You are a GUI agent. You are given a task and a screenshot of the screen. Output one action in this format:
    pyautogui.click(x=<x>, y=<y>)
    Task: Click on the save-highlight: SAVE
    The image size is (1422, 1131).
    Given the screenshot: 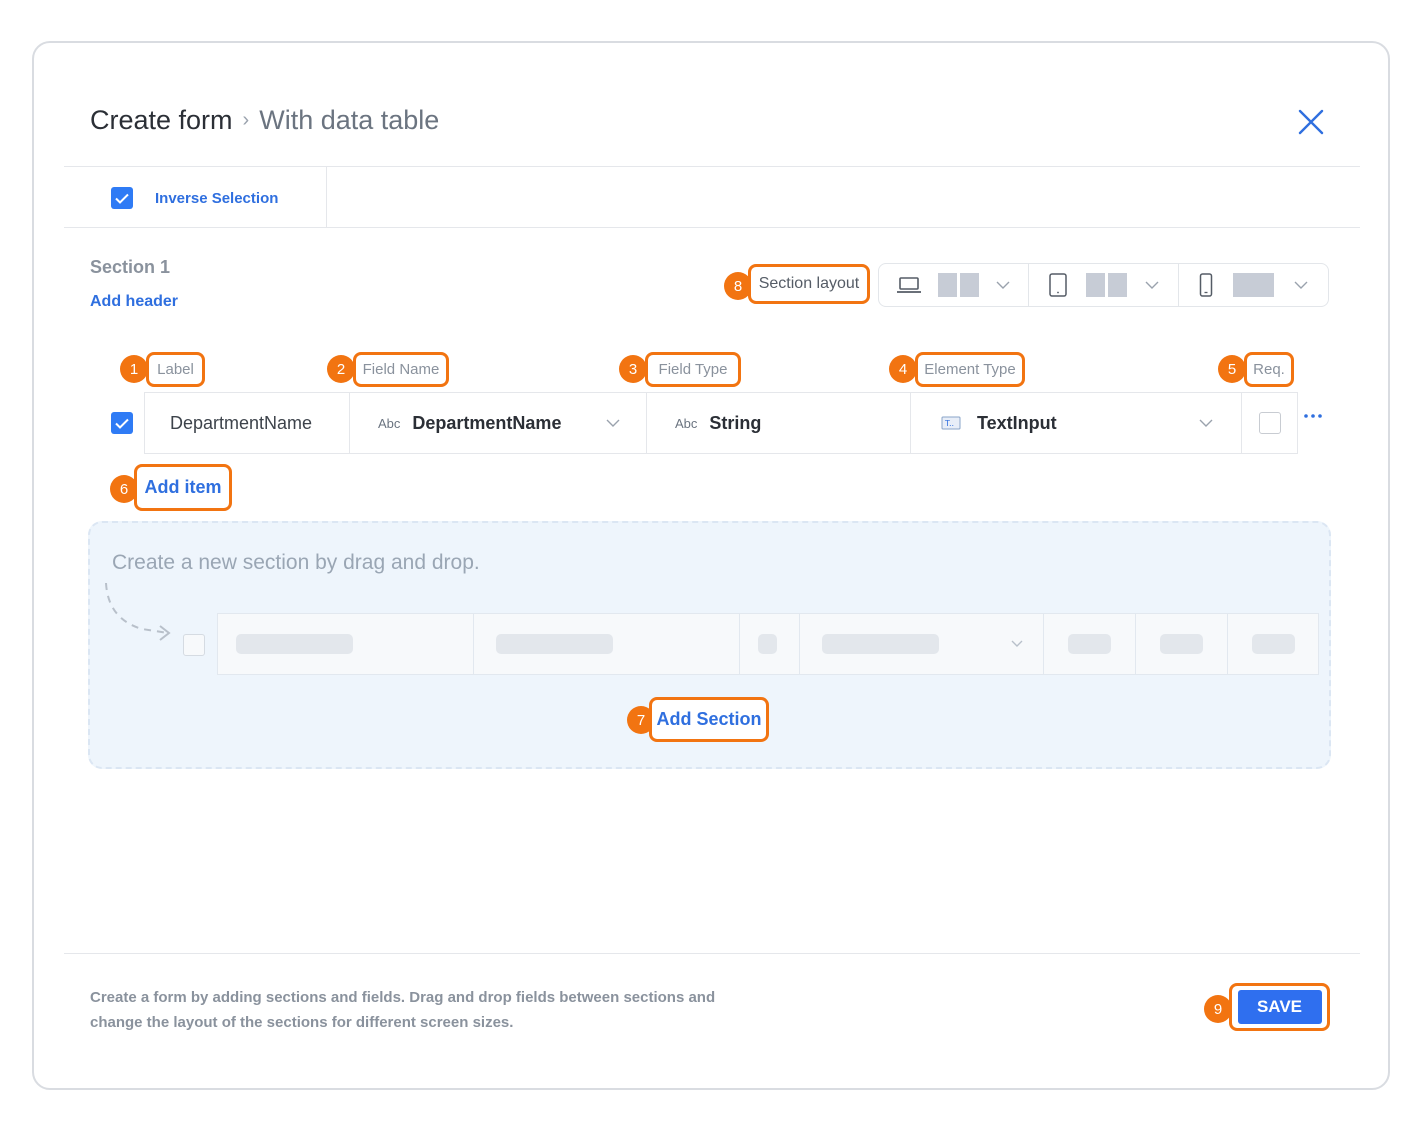 What is the action you would take?
    pyautogui.click(x=1279, y=1007)
    